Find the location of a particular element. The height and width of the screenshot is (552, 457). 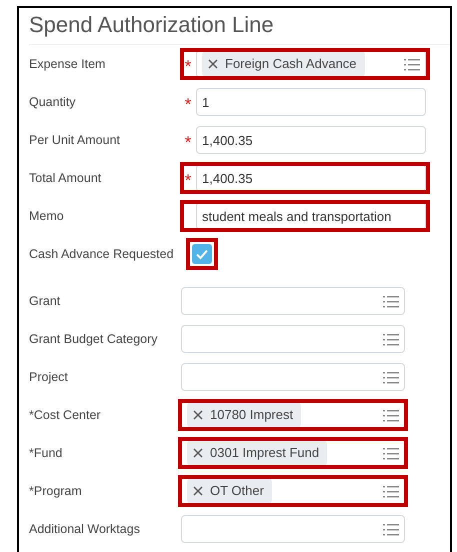

field-label: Grant Budget Category is located at coordinates (94, 339).